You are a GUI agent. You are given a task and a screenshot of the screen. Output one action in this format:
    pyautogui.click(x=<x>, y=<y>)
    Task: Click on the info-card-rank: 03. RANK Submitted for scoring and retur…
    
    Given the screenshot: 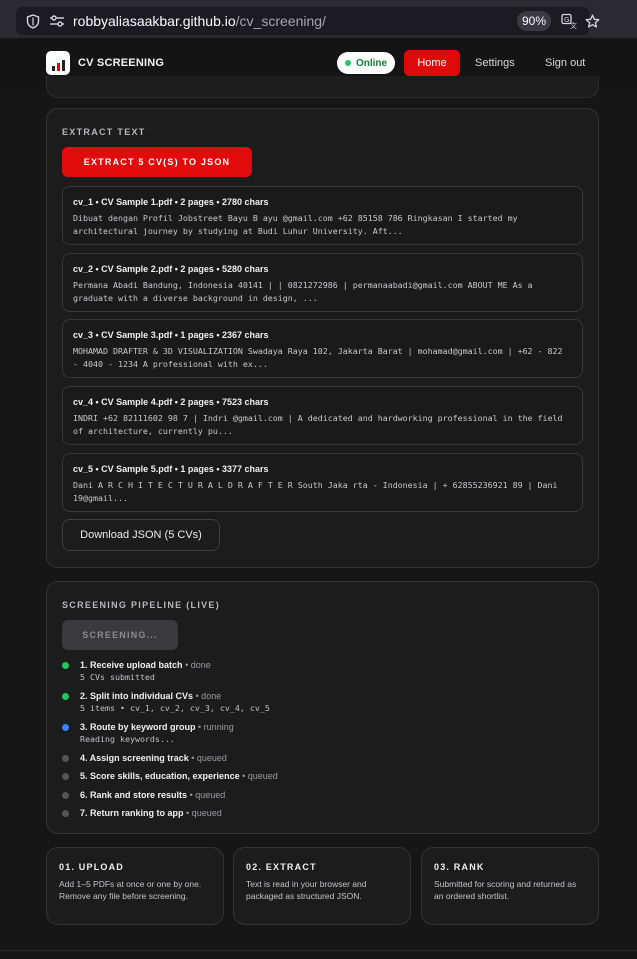 What is the action you would take?
    pyautogui.click(x=510, y=886)
    